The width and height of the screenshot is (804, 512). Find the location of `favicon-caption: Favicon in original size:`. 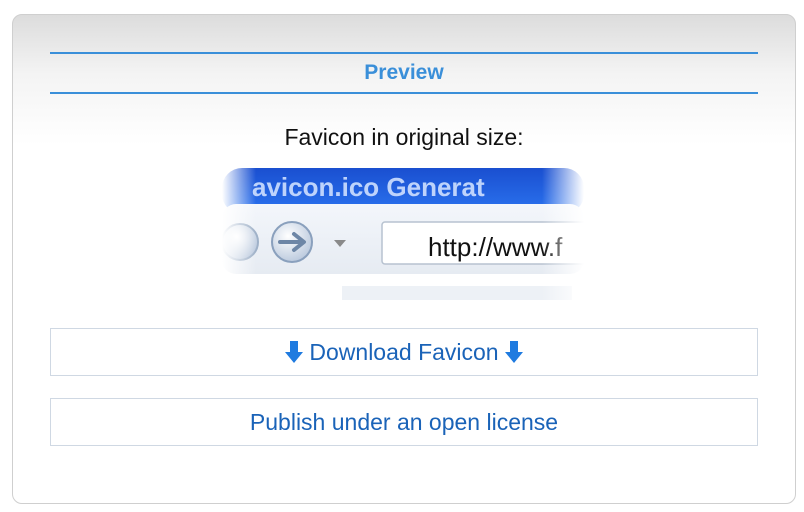

favicon-caption: Favicon in original size: is located at coordinates (404, 137).